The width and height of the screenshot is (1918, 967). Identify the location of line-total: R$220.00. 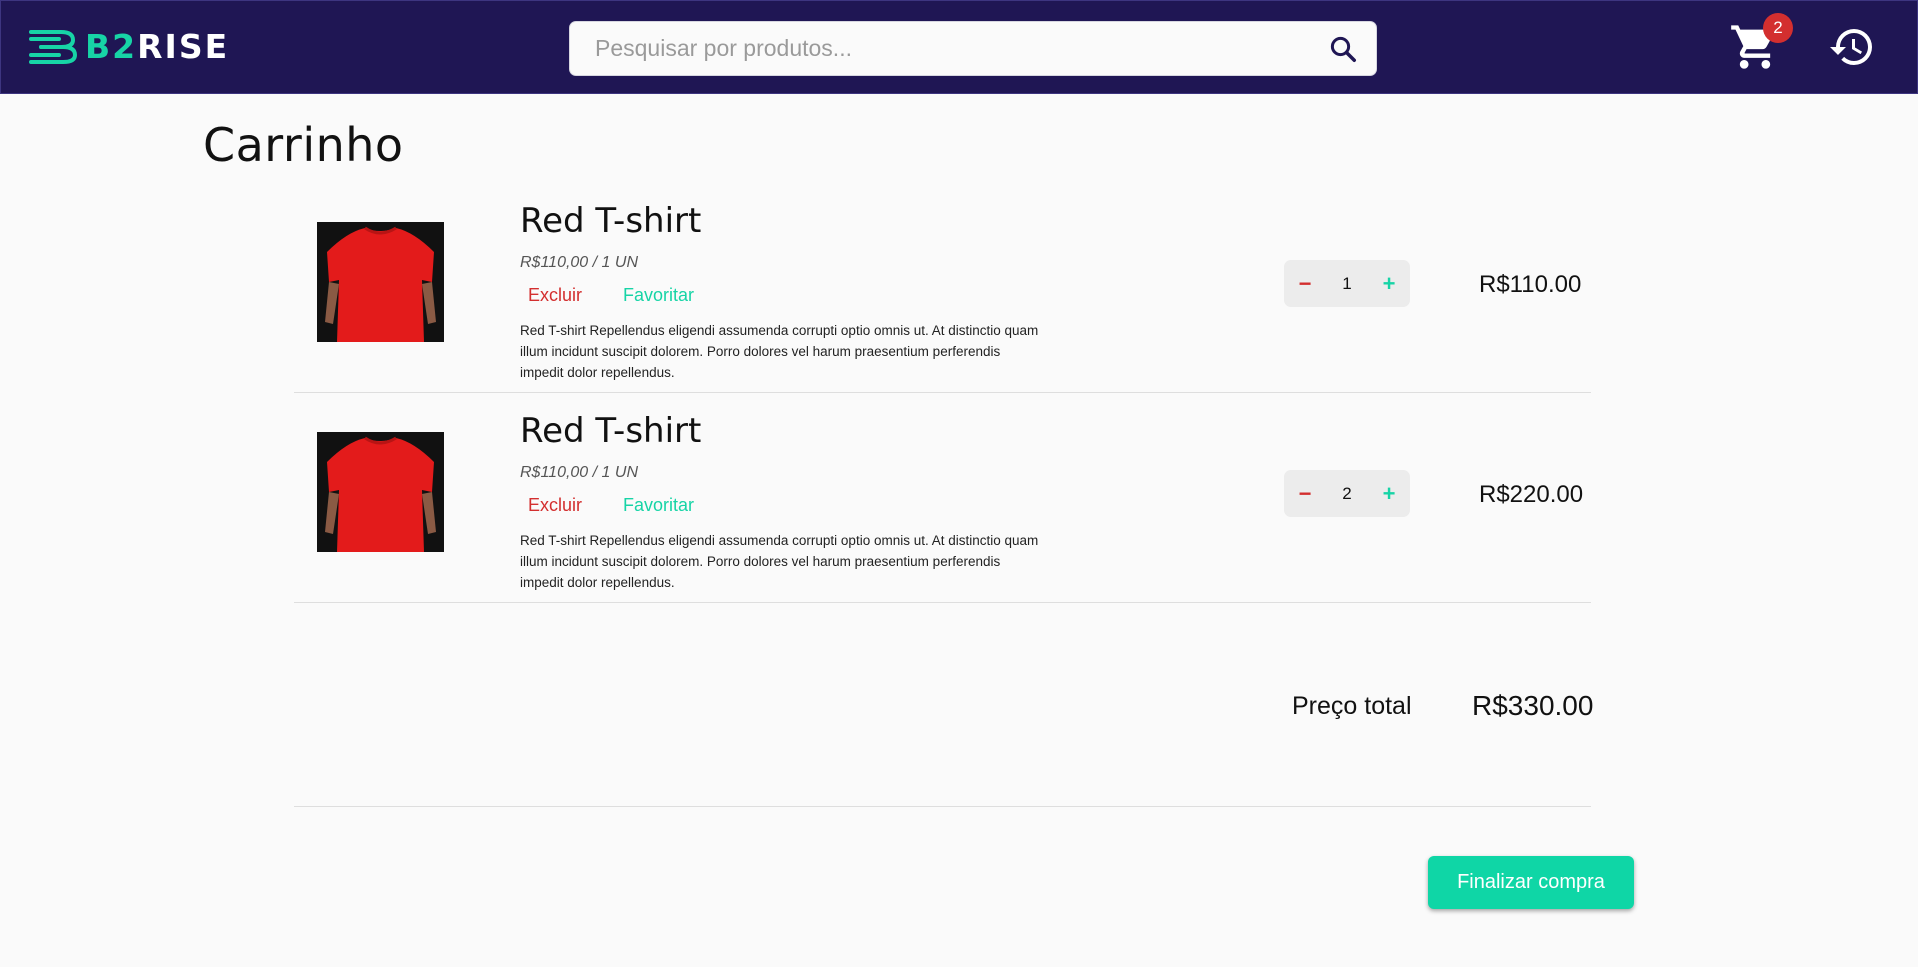
(1531, 494).